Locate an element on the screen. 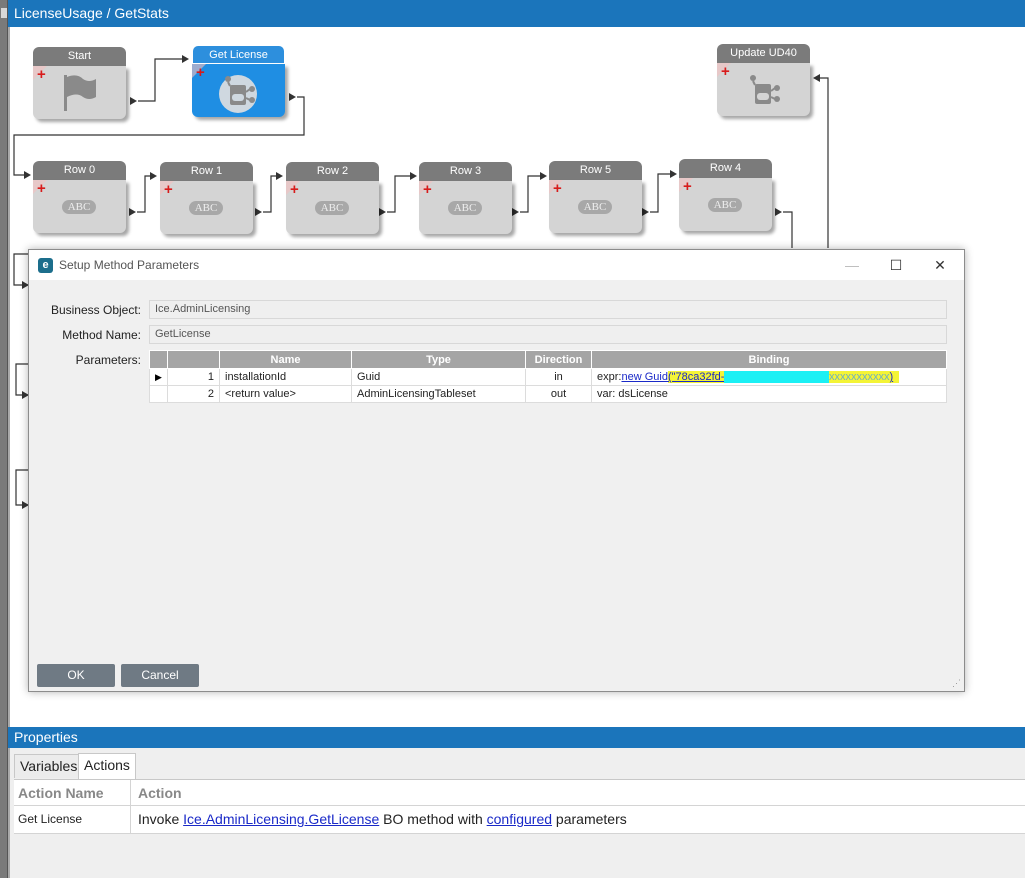 This screenshot has width=1025, height=878. node-row-2: Row 2 + ABC is located at coordinates (332, 198).